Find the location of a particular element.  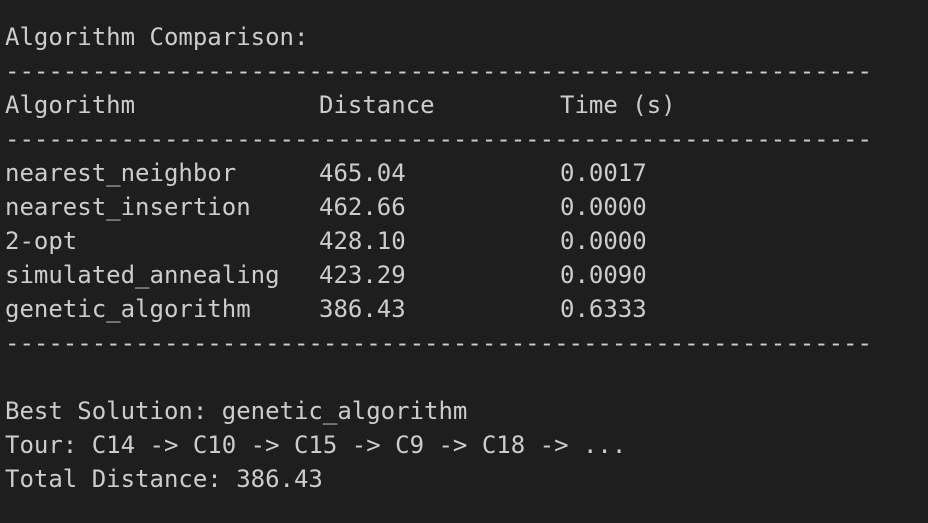

header-algorithm: Algorithm is located at coordinates (70, 105).